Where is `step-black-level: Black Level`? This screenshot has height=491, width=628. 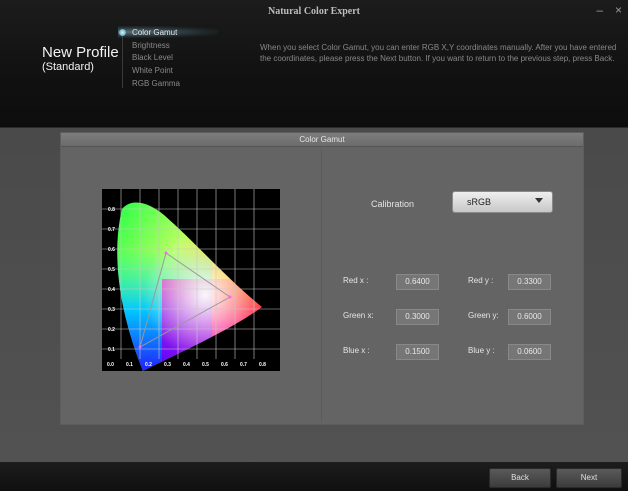
step-black-level: Black Level is located at coordinates (152, 57).